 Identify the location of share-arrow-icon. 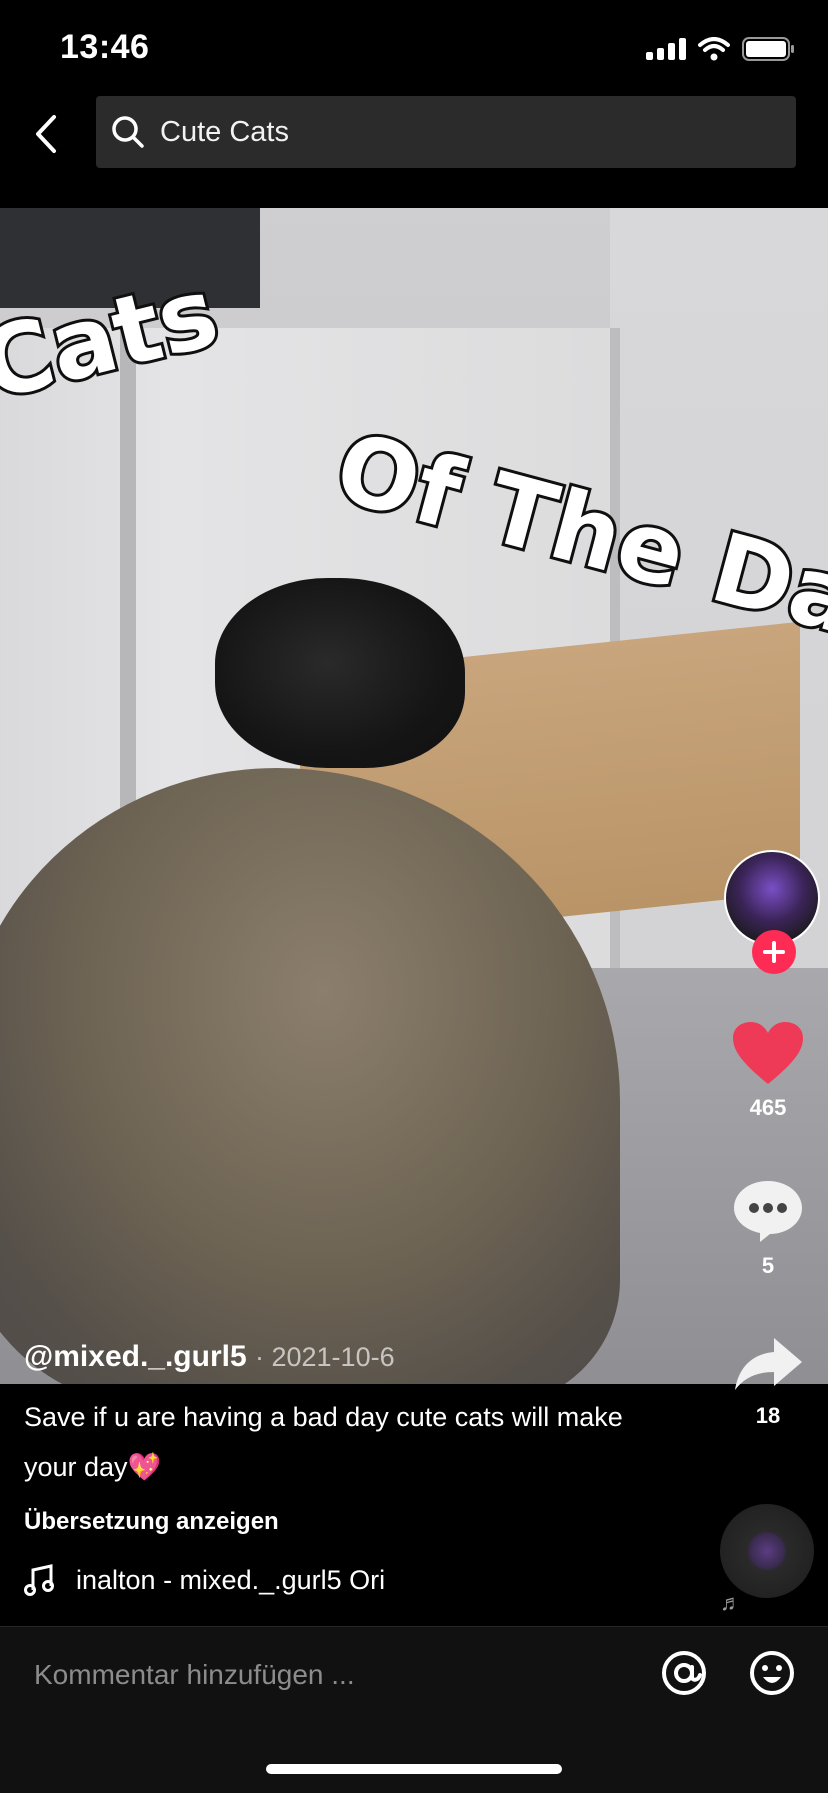
(768, 1364).